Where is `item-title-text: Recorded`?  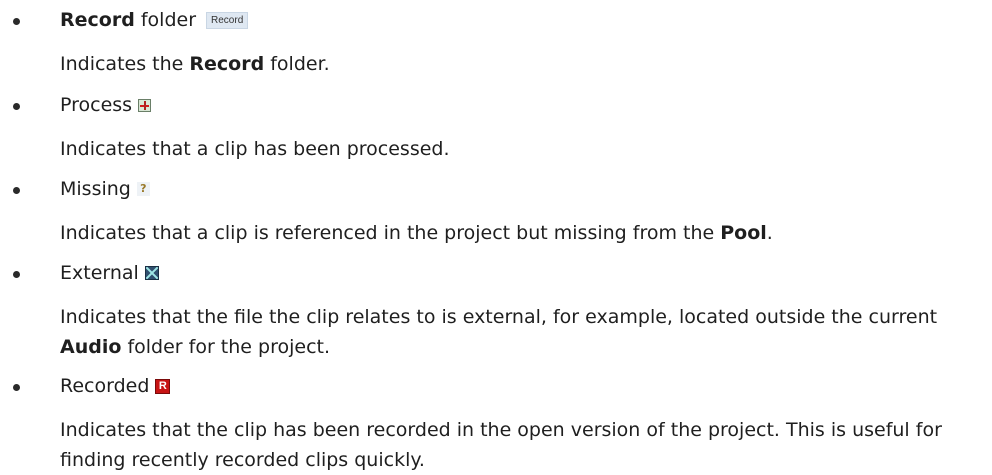 item-title-text: Recorded is located at coordinates (105, 386).